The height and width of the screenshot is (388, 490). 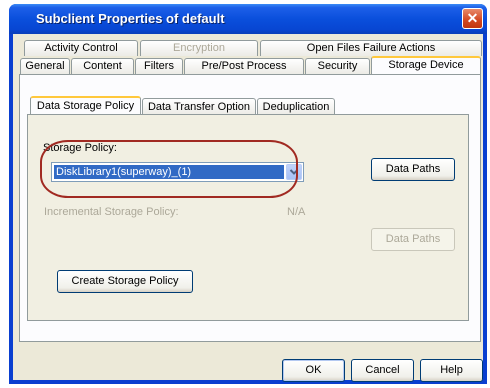 I want to click on tab-encryption: Encryption, so click(x=199, y=48).